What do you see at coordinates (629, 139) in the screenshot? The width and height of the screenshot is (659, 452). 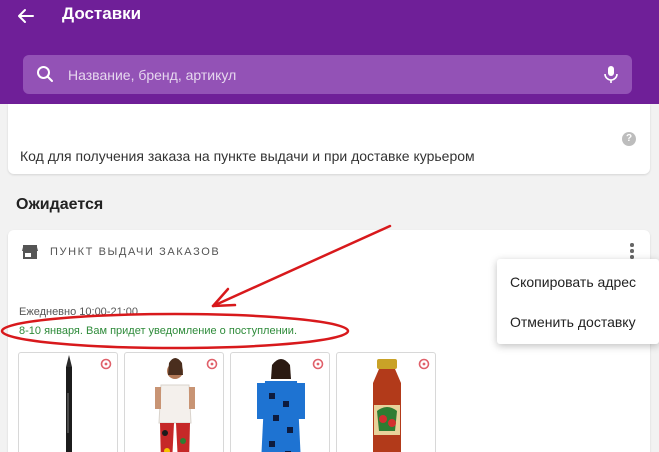 I see `help-icon: ?` at bounding box center [629, 139].